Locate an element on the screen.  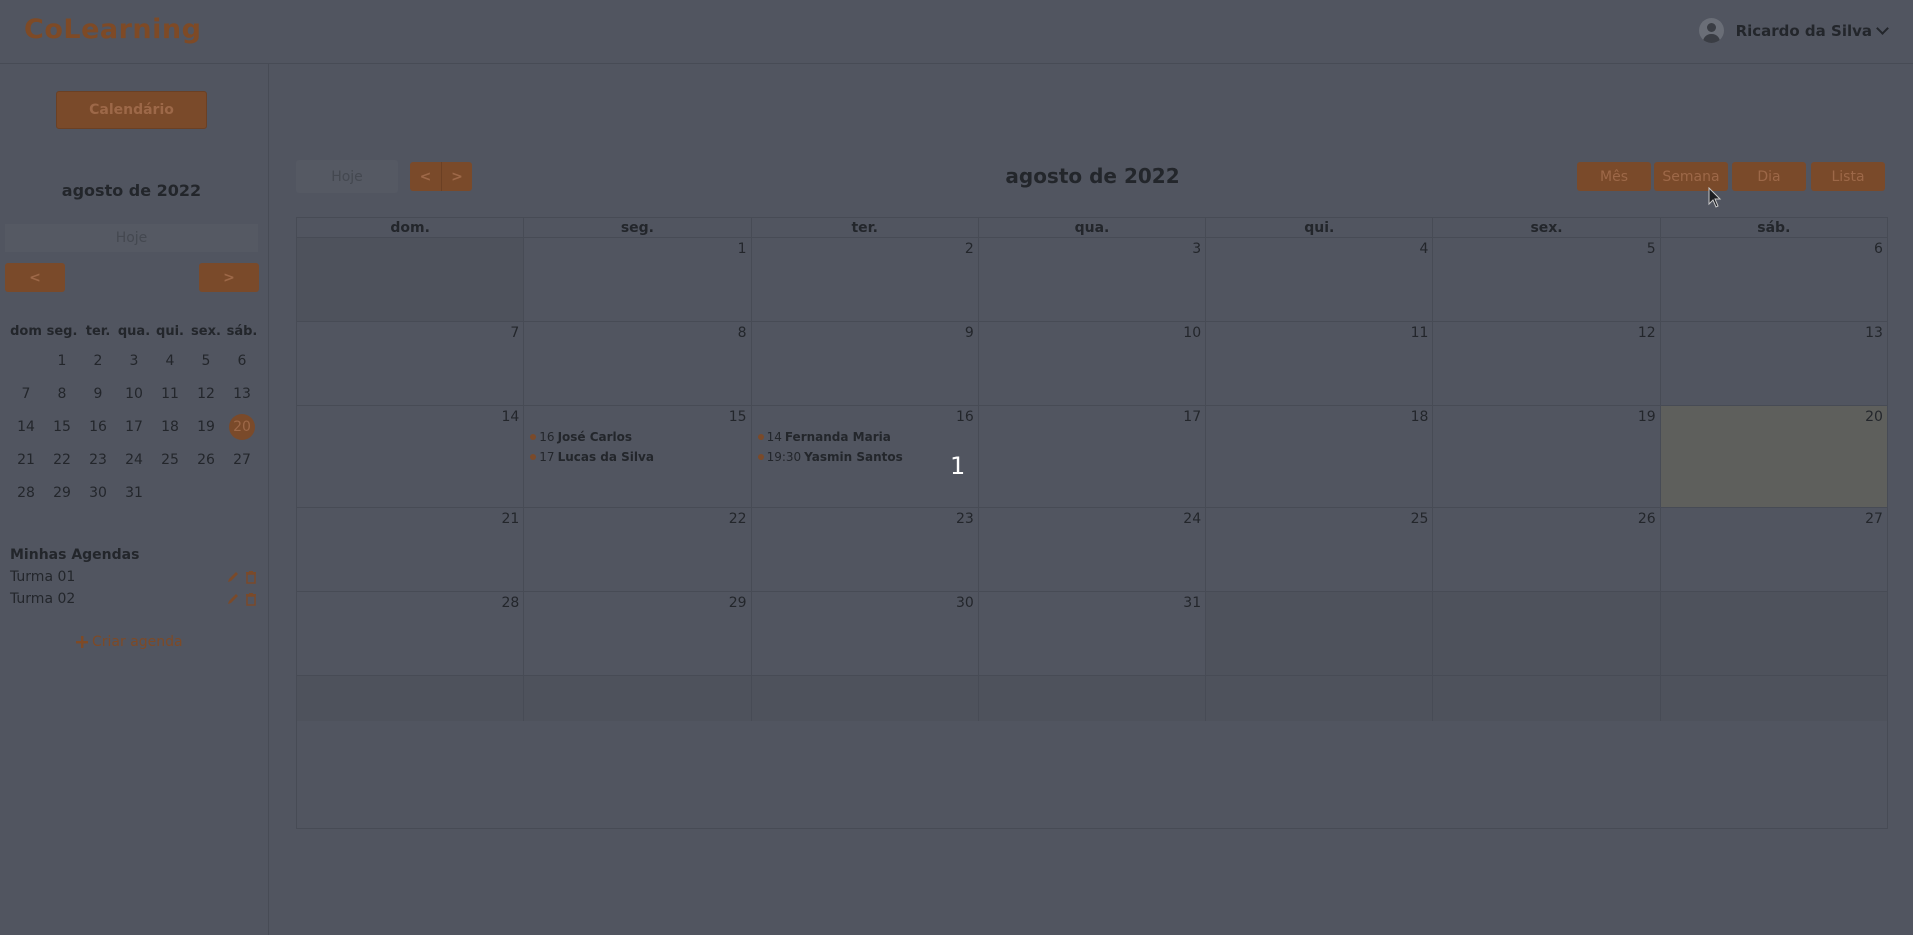
mini-day: 8 is located at coordinates (62, 394).